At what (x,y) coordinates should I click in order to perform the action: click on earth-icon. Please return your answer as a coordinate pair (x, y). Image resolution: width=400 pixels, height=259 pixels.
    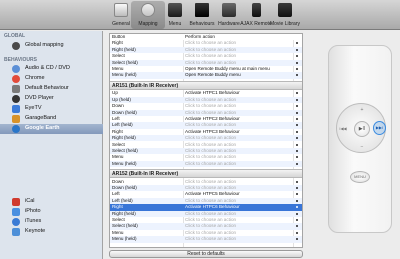
    Looking at the image, I should click on (16, 129).